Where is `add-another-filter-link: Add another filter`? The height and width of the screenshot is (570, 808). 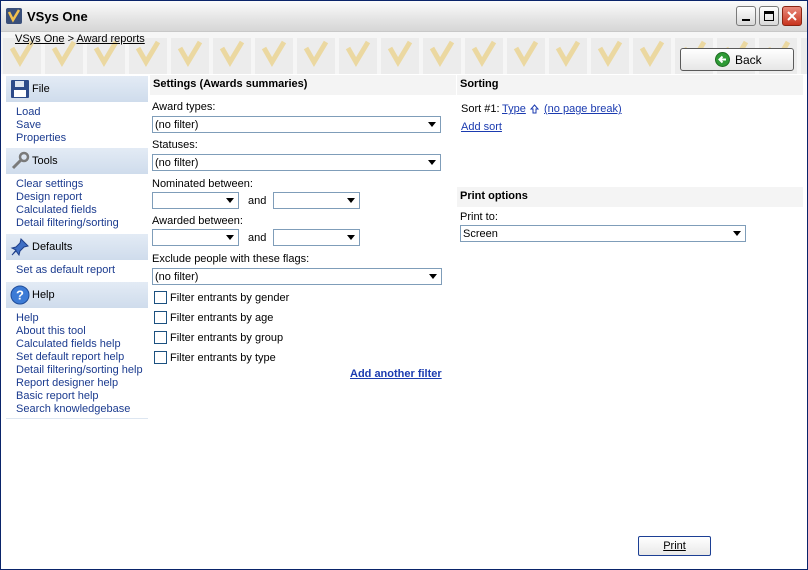 add-another-filter-link: Add another filter is located at coordinates (396, 374).